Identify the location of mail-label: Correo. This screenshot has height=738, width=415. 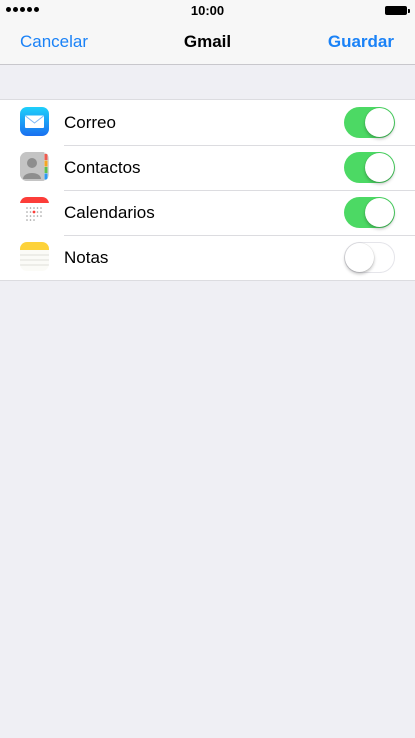
(90, 122).